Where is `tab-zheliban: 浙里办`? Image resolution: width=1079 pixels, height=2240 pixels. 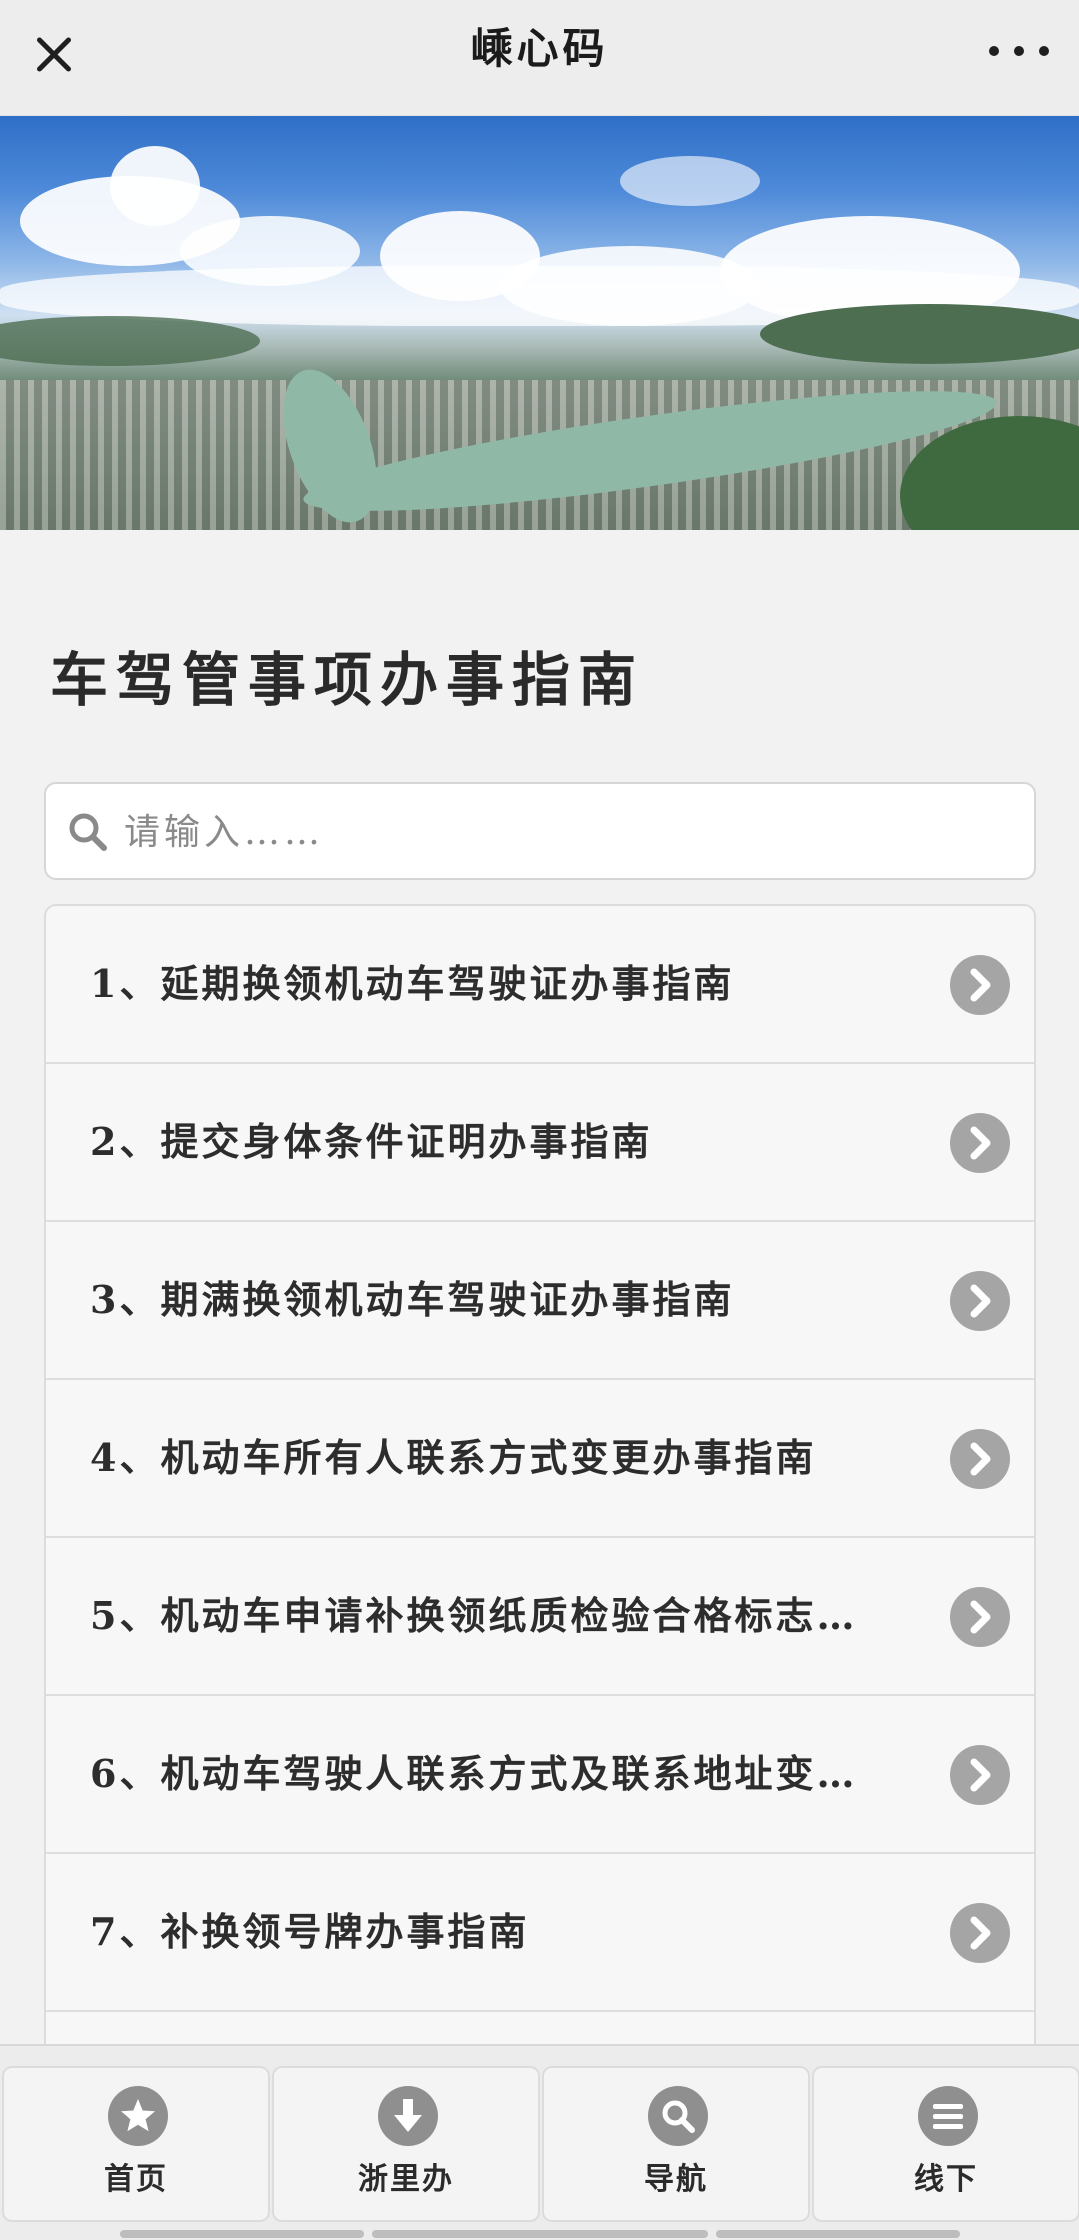 tab-zheliban: 浙里办 is located at coordinates (406, 2144).